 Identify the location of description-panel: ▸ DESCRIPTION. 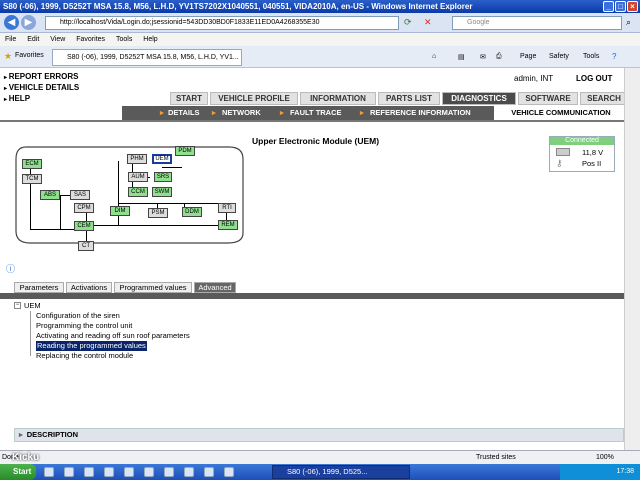
(319, 435).